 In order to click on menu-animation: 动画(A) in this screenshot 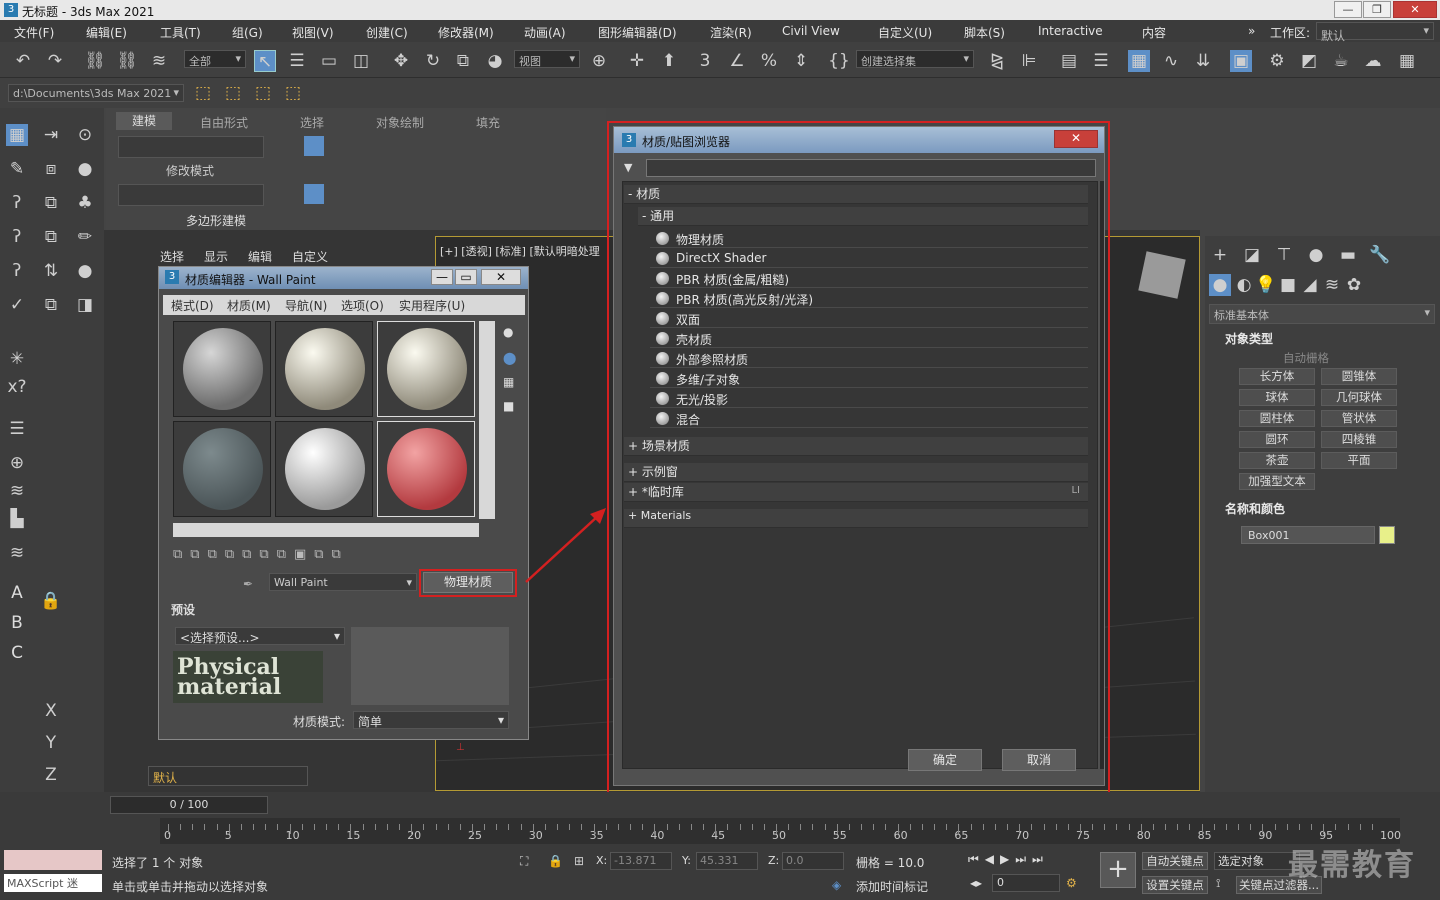, I will do `click(545, 32)`.